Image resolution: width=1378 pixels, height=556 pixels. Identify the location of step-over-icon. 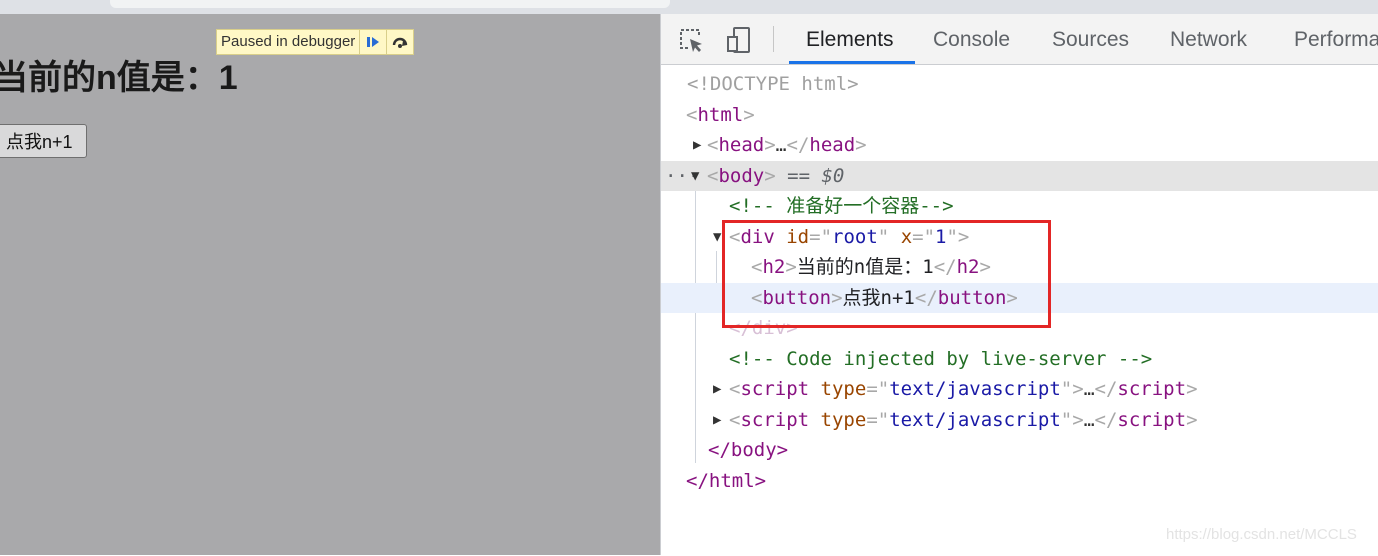
(400, 42).